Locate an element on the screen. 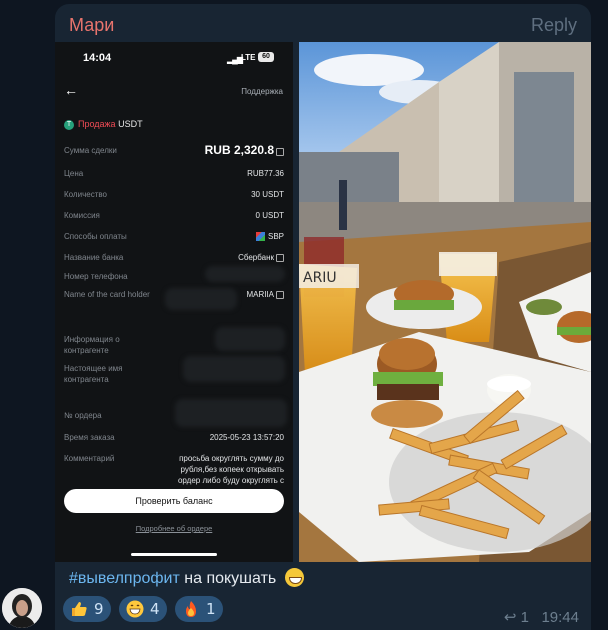  reaction-count: 4 is located at coordinates (155, 609).